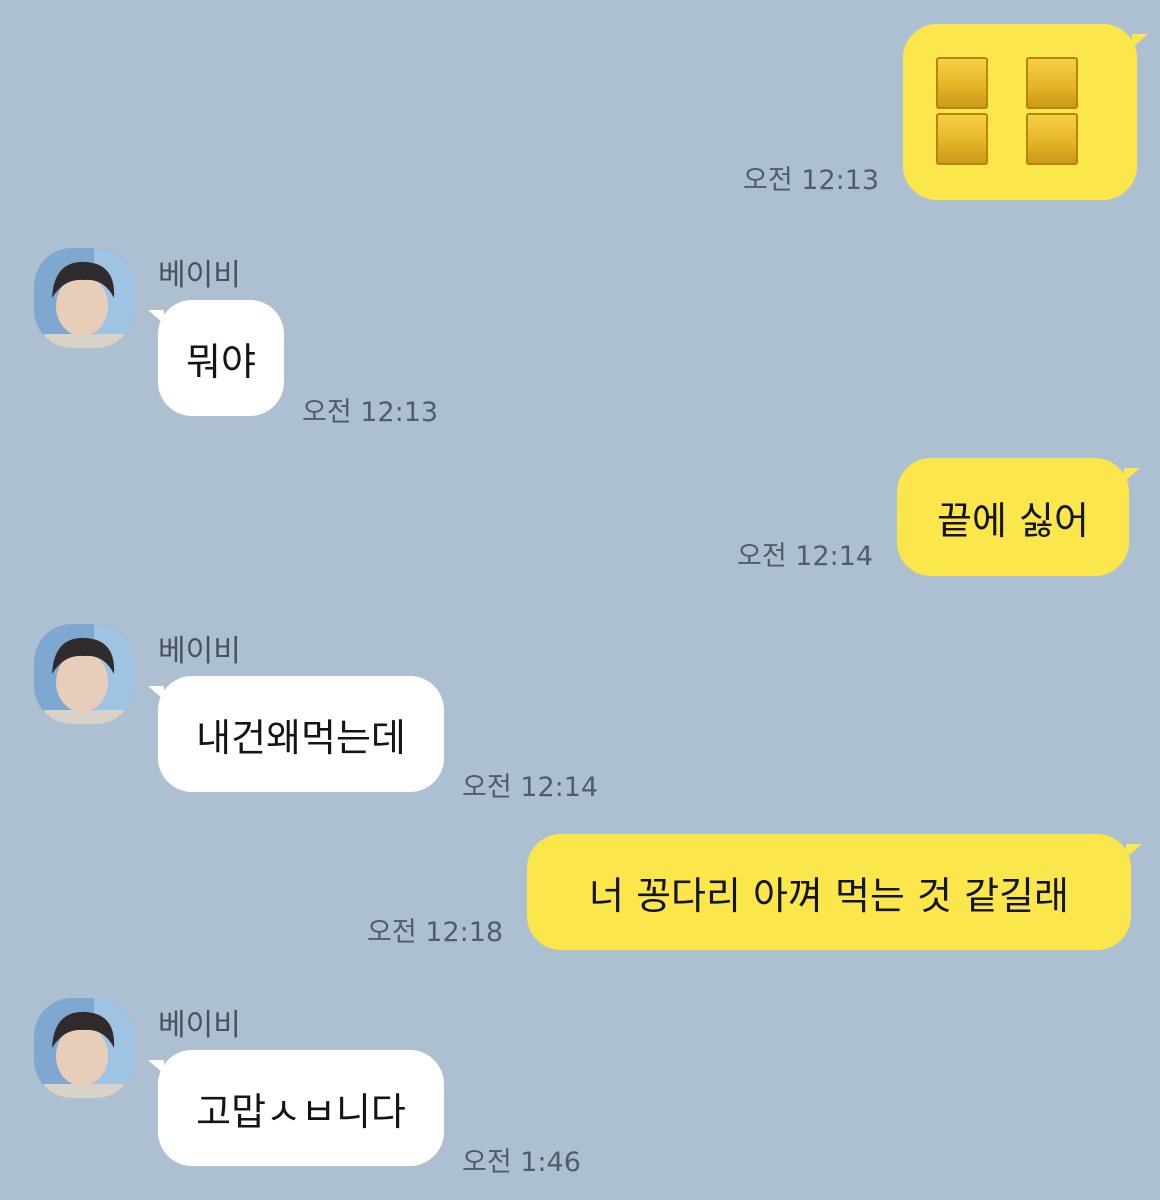  I want to click on block-emoji-icon, so click(1020, 112).